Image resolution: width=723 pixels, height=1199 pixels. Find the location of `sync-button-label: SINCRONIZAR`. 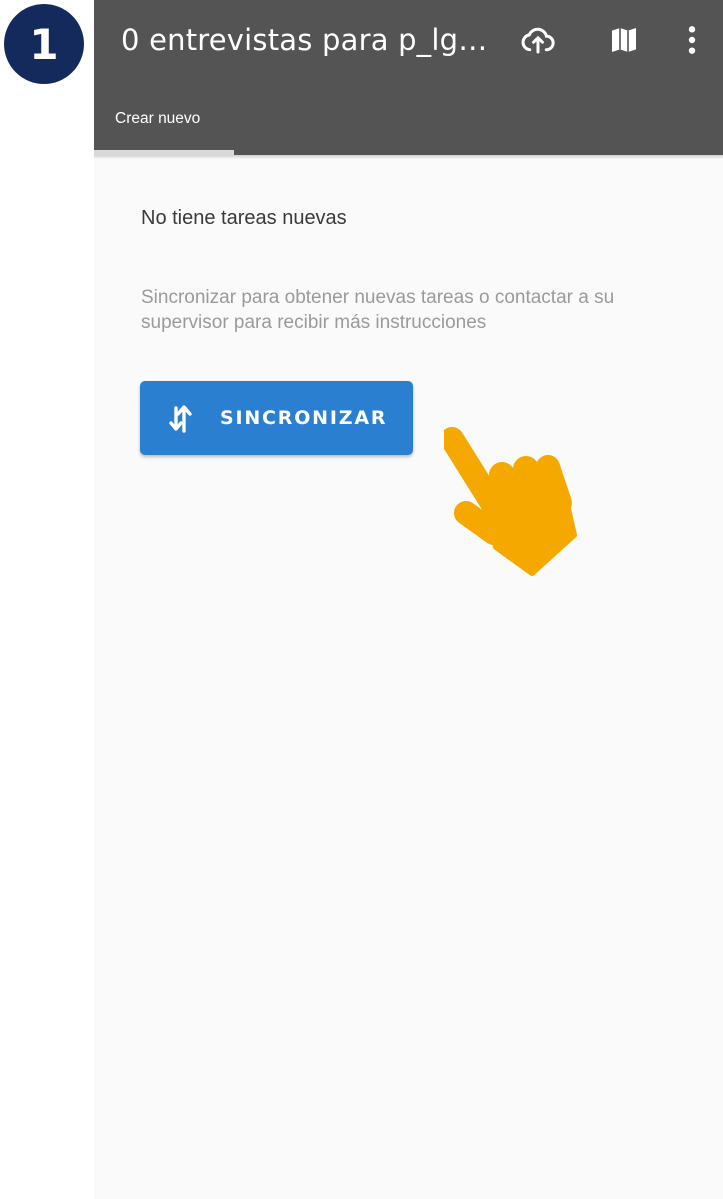

sync-button-label: SINCRONIZAR is located at coordinates (304, 418).